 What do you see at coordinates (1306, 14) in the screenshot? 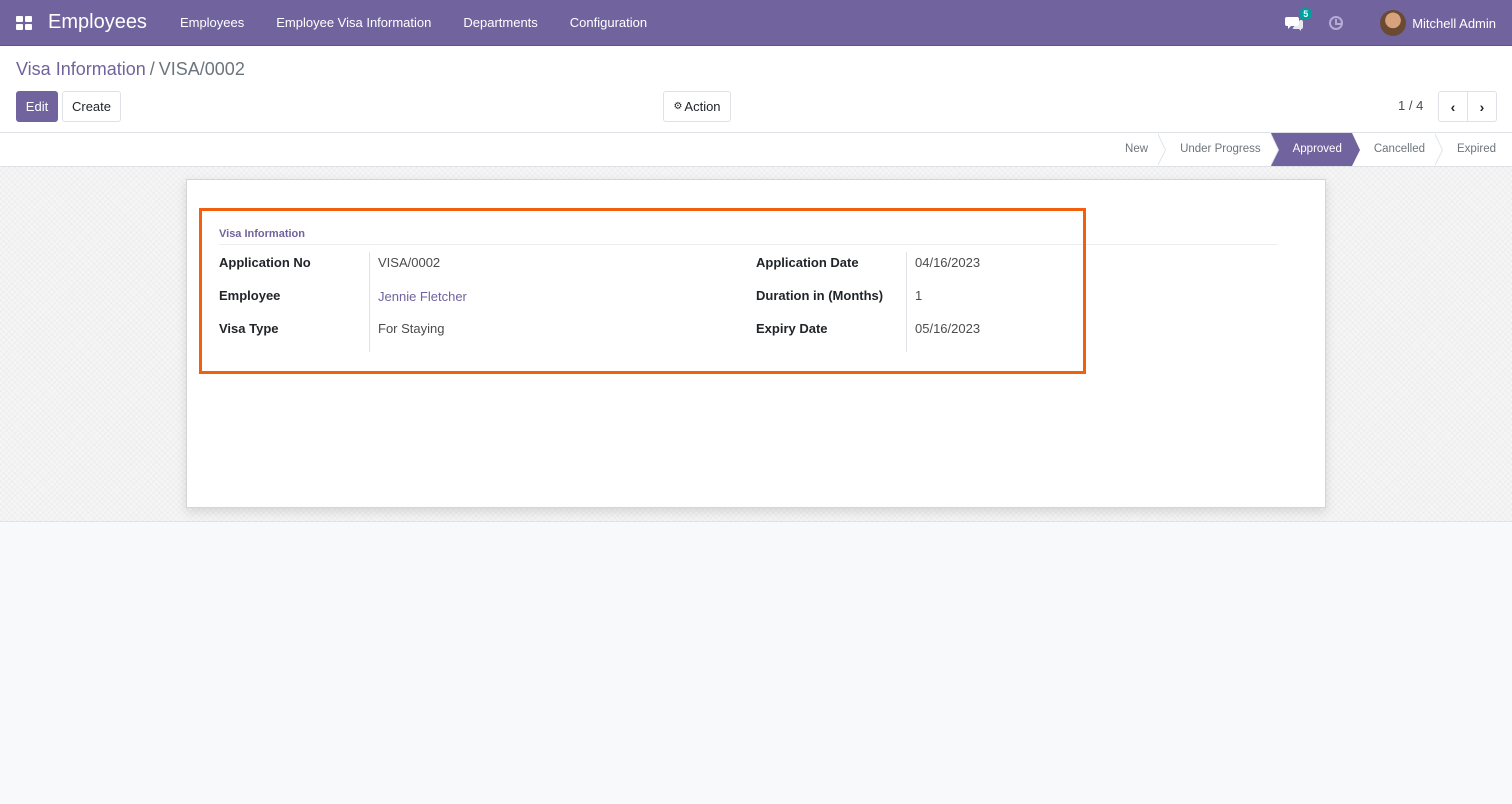
I see `messages-count-badge: 5` at bounding box center [1306, 14].